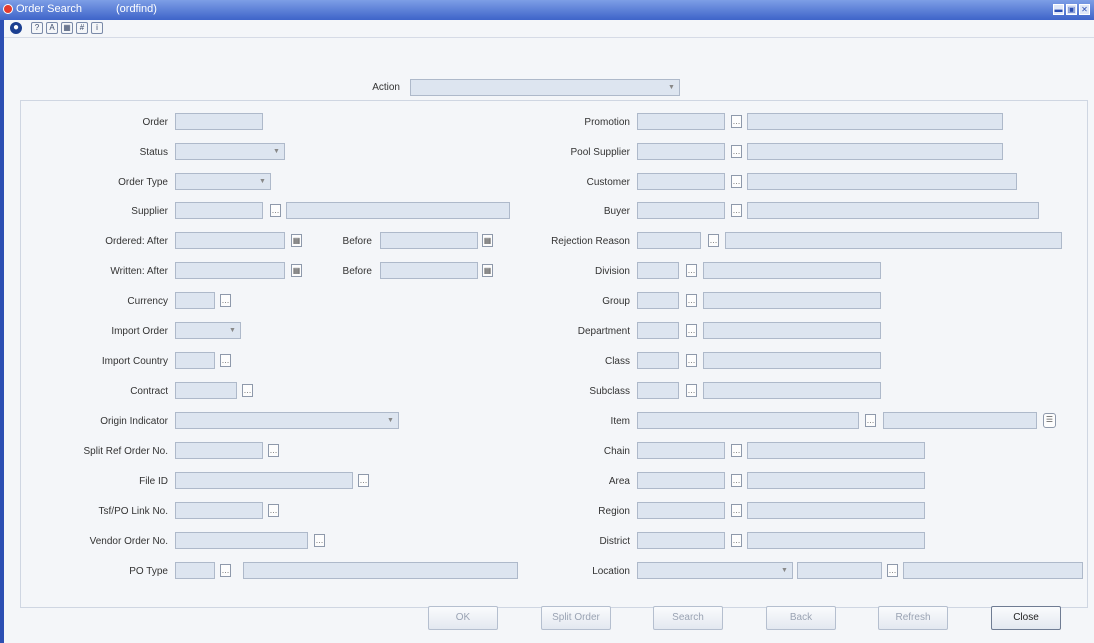  I want to click on department-label: Department, so click(603, 331).